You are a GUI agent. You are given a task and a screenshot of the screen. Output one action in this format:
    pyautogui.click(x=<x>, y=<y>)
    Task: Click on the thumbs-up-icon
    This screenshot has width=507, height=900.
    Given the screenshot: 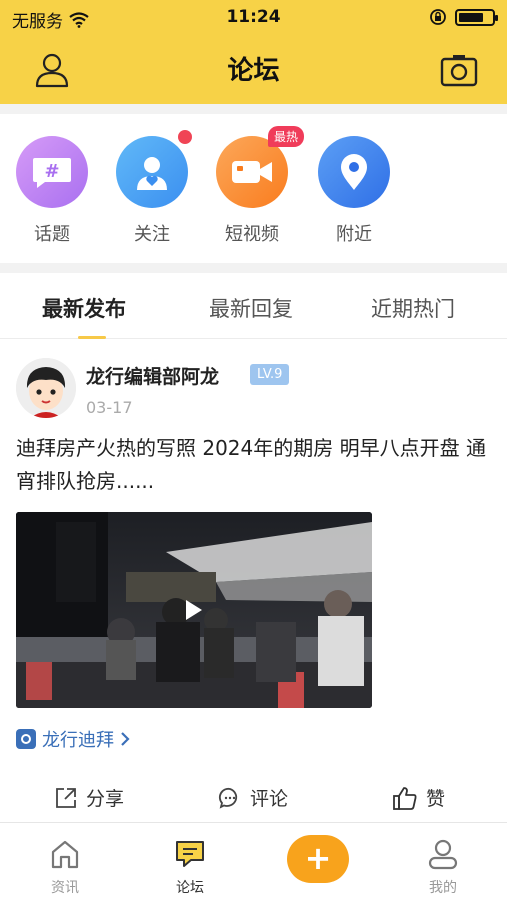 What is the action you would take?
    pyautogui.click(x=405, y=798)
    